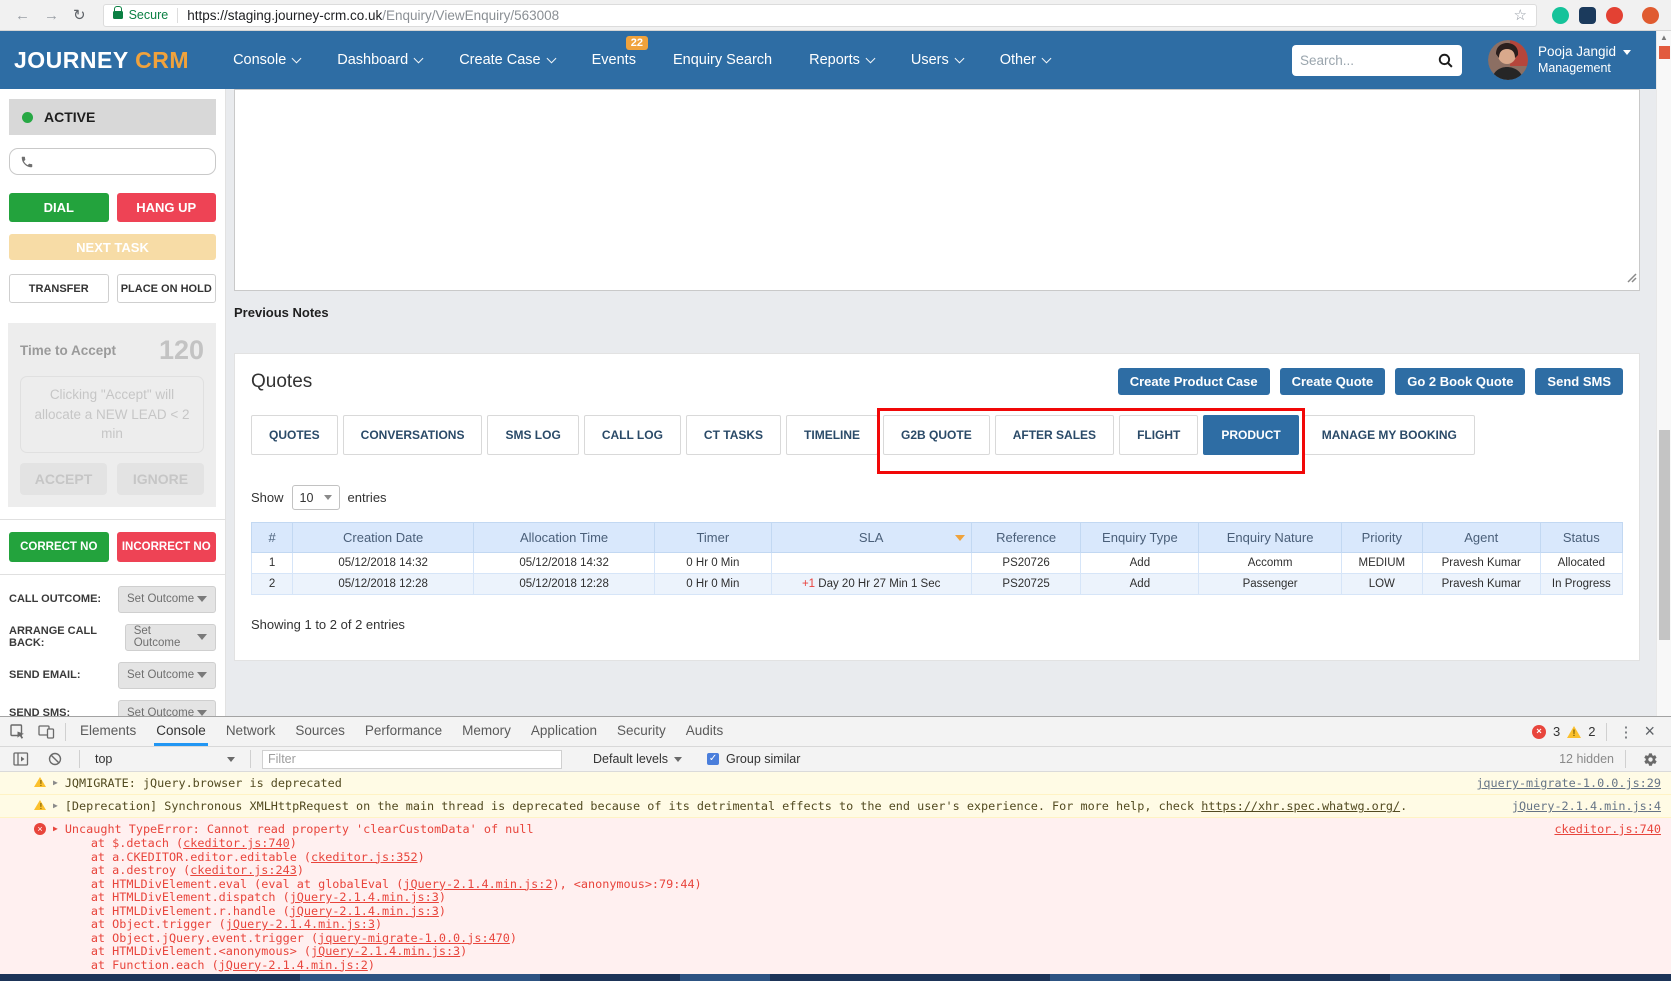  Describe the element at coordinates (167, 675) in the screenshot. I see `outcome-select-send-email: Set Outcome` at that location.